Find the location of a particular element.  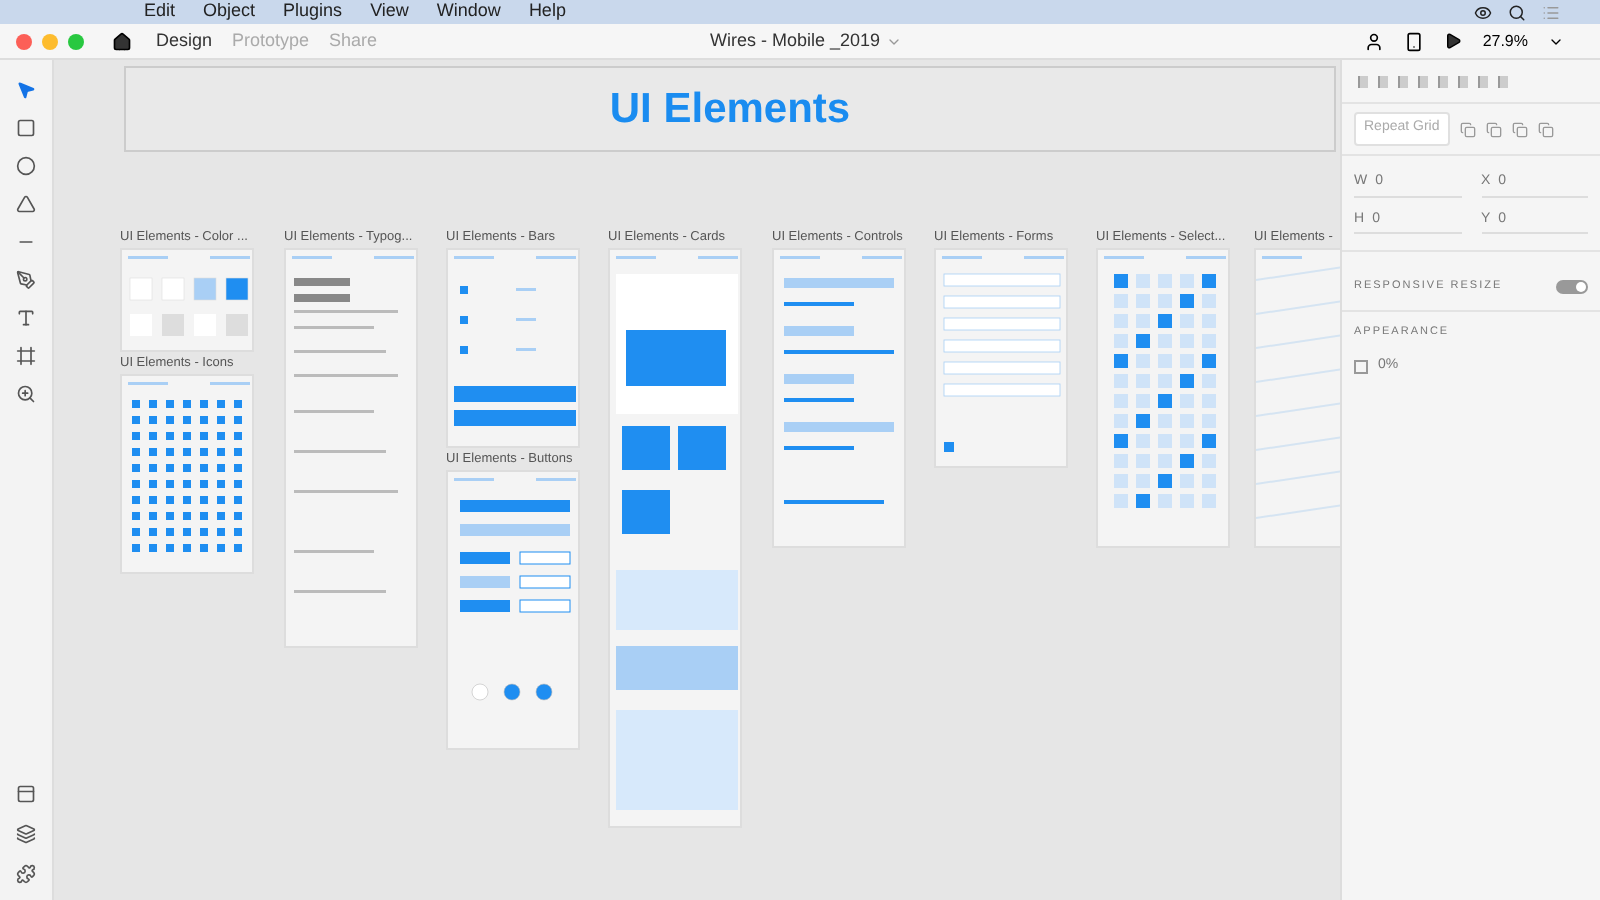

toggle-switch is located at coordinates (1572, 287).